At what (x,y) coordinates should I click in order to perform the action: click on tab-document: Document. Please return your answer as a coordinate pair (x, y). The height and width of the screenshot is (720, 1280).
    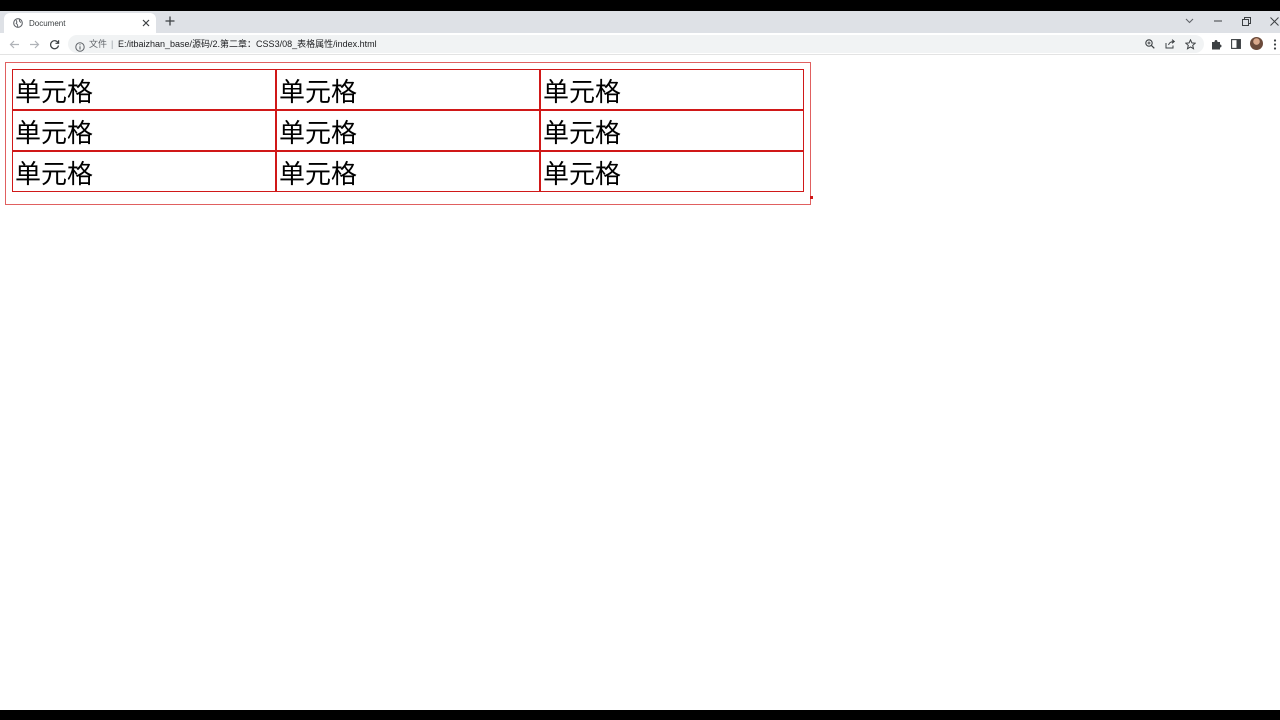
    Looking at the image, I should click on (80, 23).